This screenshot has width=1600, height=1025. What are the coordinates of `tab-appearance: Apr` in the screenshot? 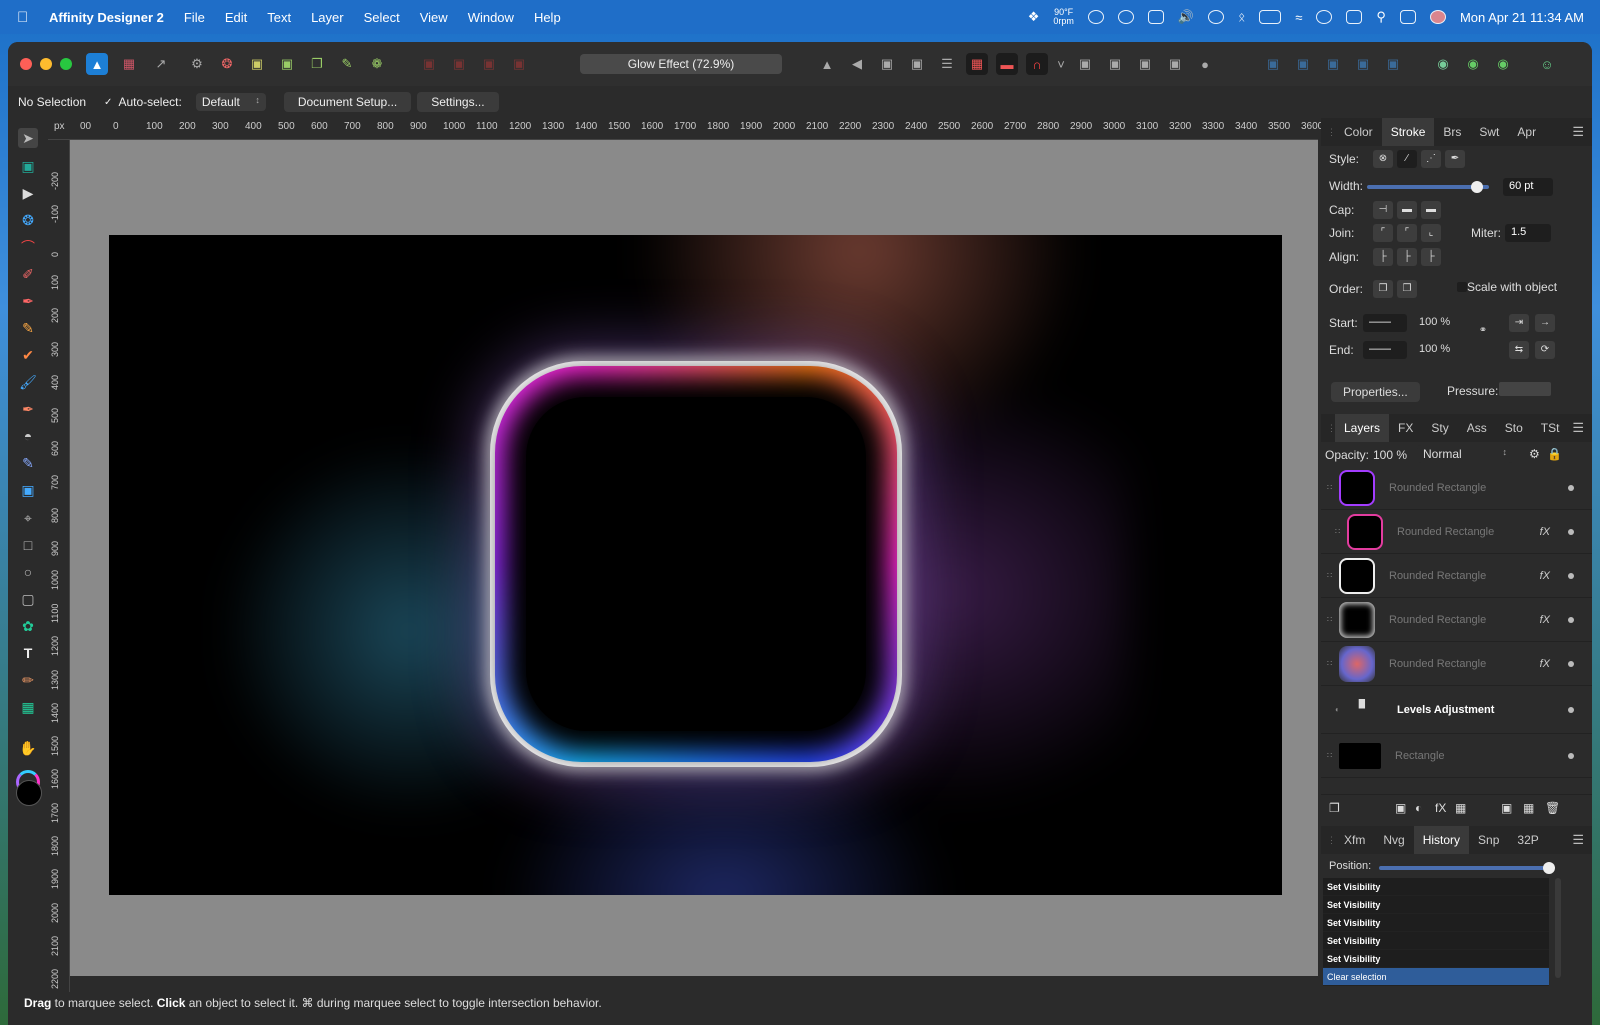 It's located at (1526, 132).